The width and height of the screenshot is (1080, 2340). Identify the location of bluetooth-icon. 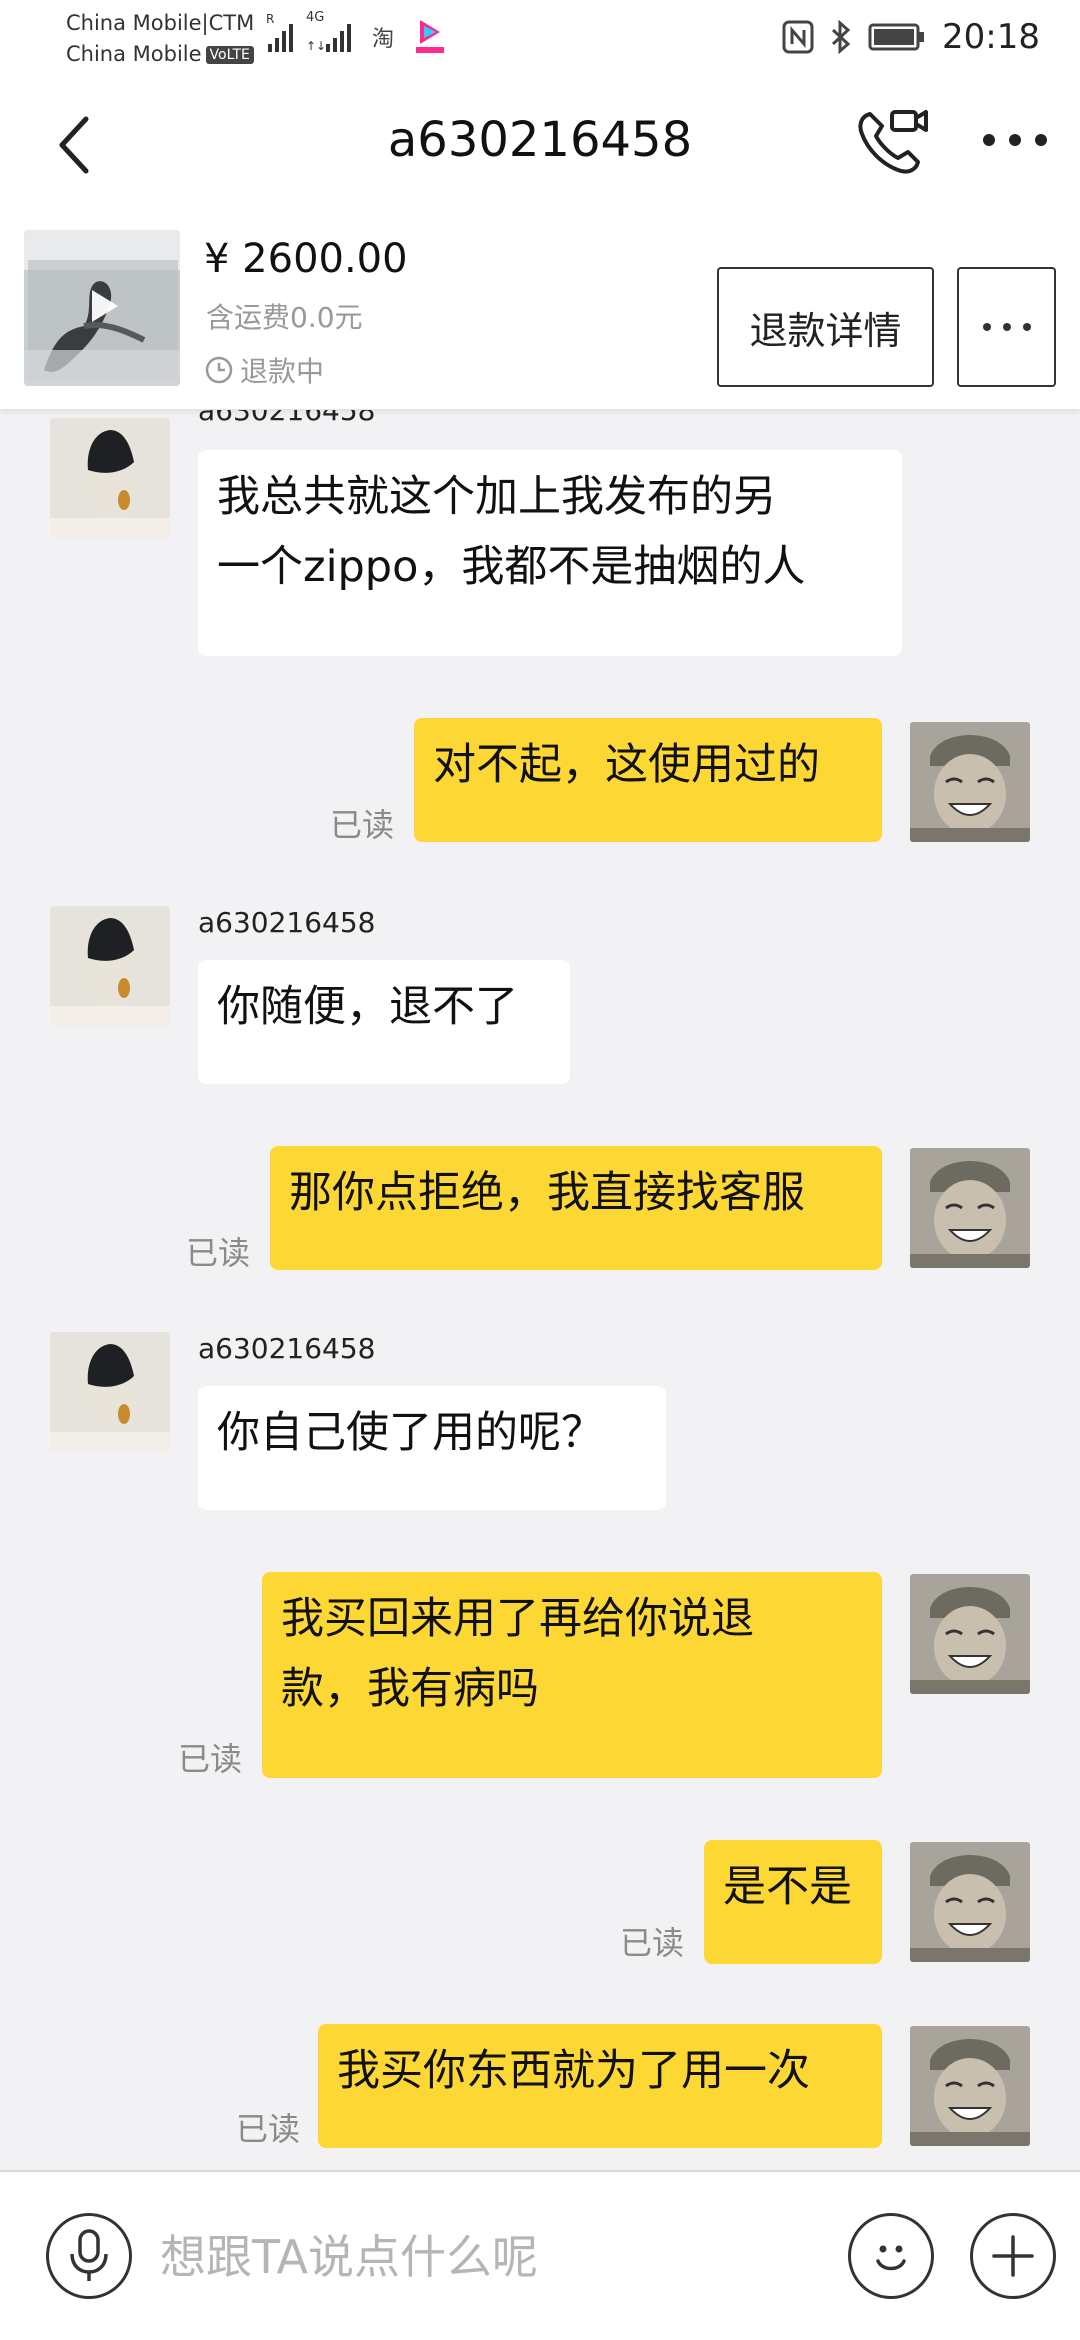
(841, 37).